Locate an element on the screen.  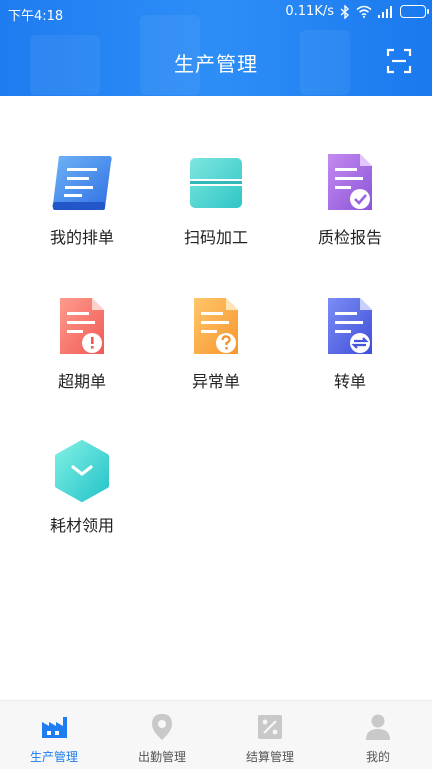
bottom-tab-bar: 生产管理 出勤管理 结算管理 我的 is located at coordinates (216, 734).